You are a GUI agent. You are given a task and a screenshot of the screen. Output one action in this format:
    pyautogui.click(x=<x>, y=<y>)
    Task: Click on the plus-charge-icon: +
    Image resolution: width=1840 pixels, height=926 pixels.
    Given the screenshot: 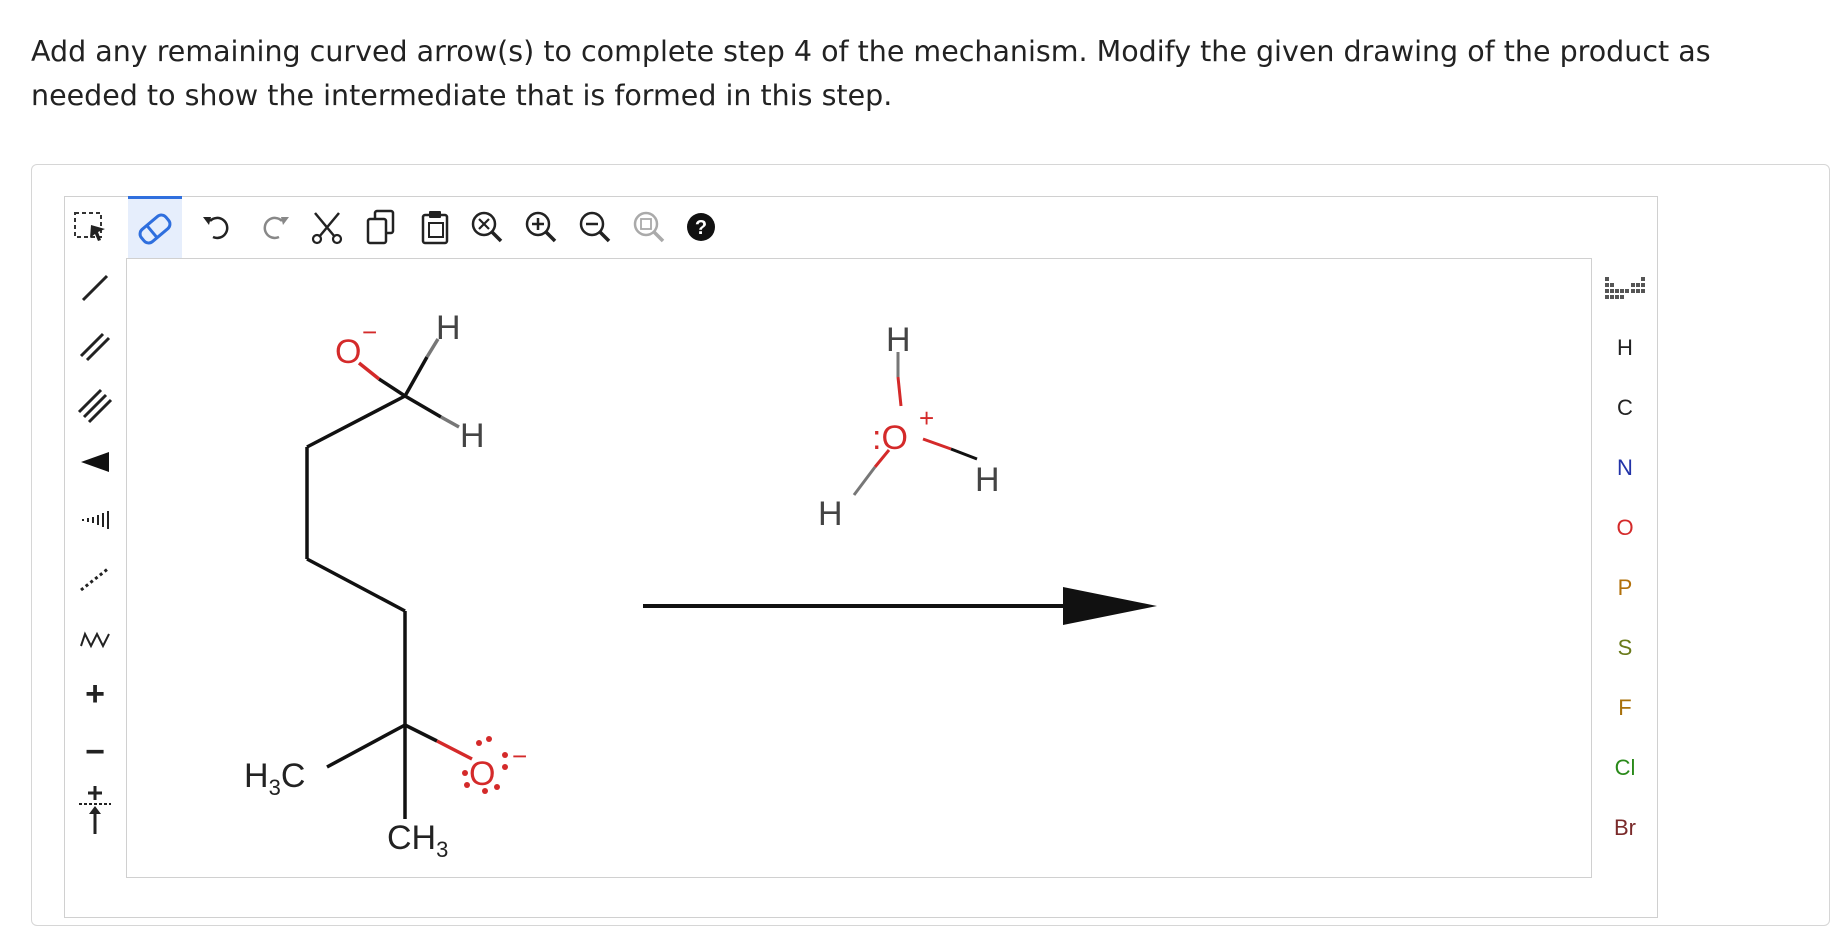 What is the action you would take?
    pyautogui.click(x=95, y=693)
    